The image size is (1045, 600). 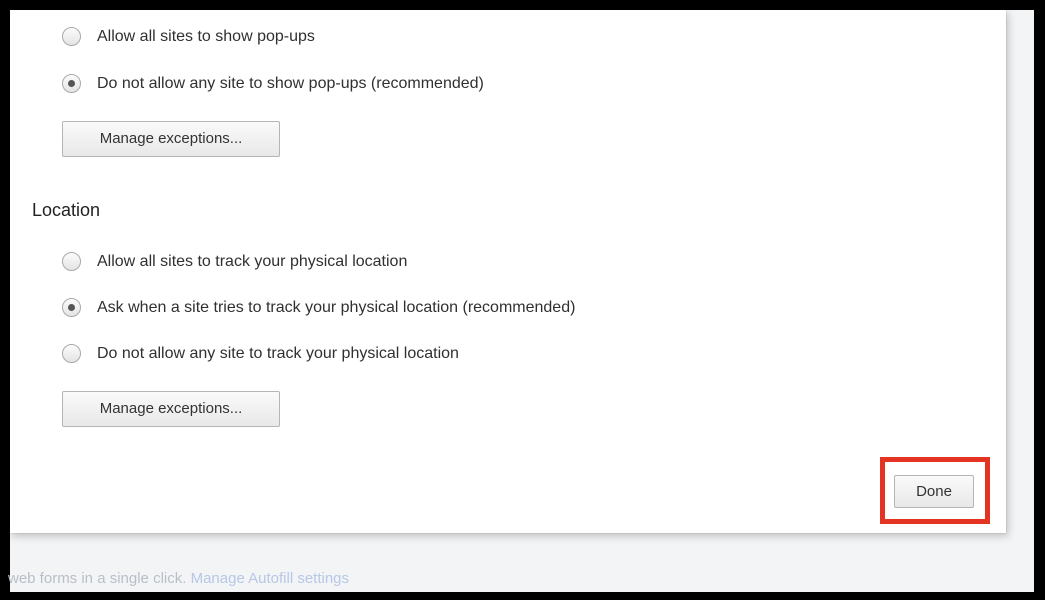 I want to click on done-button: Done, so click(x=934, y=491).